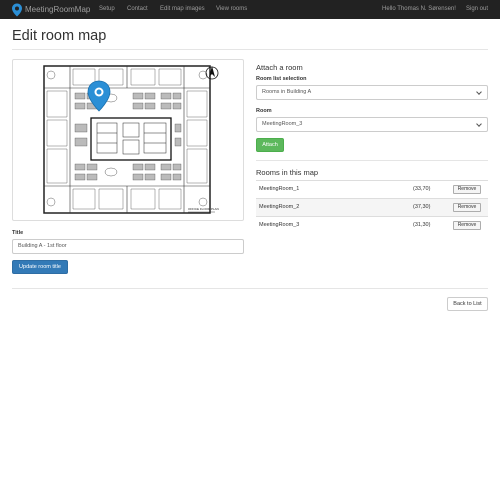 This screenshot has height=500, width=500. What do you see at coordinates (419, 9) in the screenshot?
I see `nav-greeting: Hello Thomas N. Sørensen!` at bounding box center [419, 9].